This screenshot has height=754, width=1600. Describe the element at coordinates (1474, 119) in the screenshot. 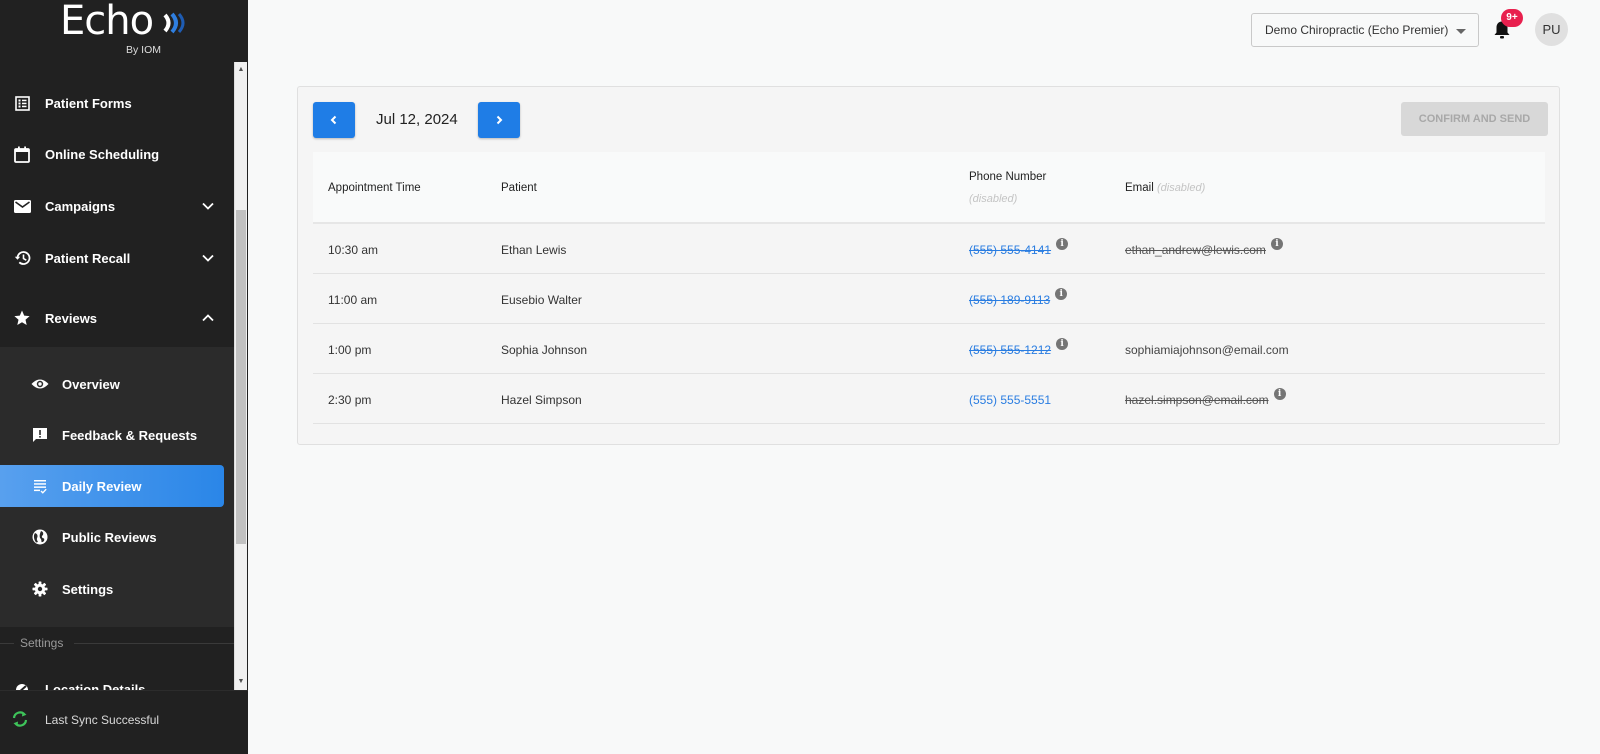

I see `confirm-and-send-button: CONFIRM AND SEND` at that location.